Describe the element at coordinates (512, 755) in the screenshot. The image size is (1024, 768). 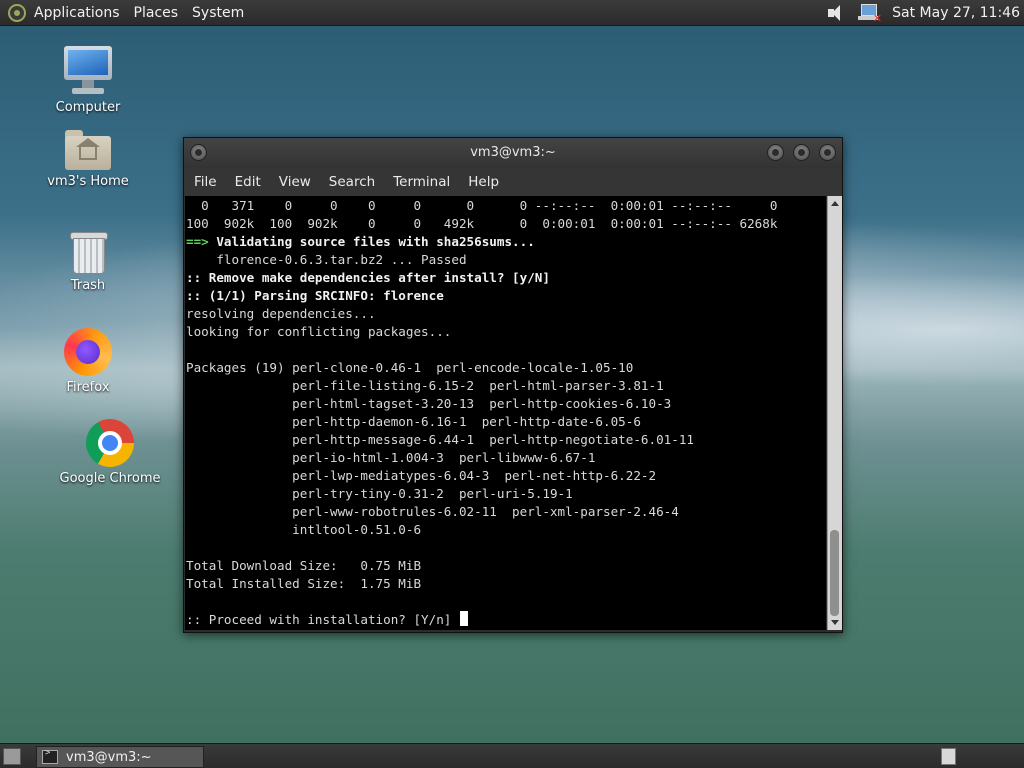
I see `bottom-panel: vm3@vm3:~` at that location.